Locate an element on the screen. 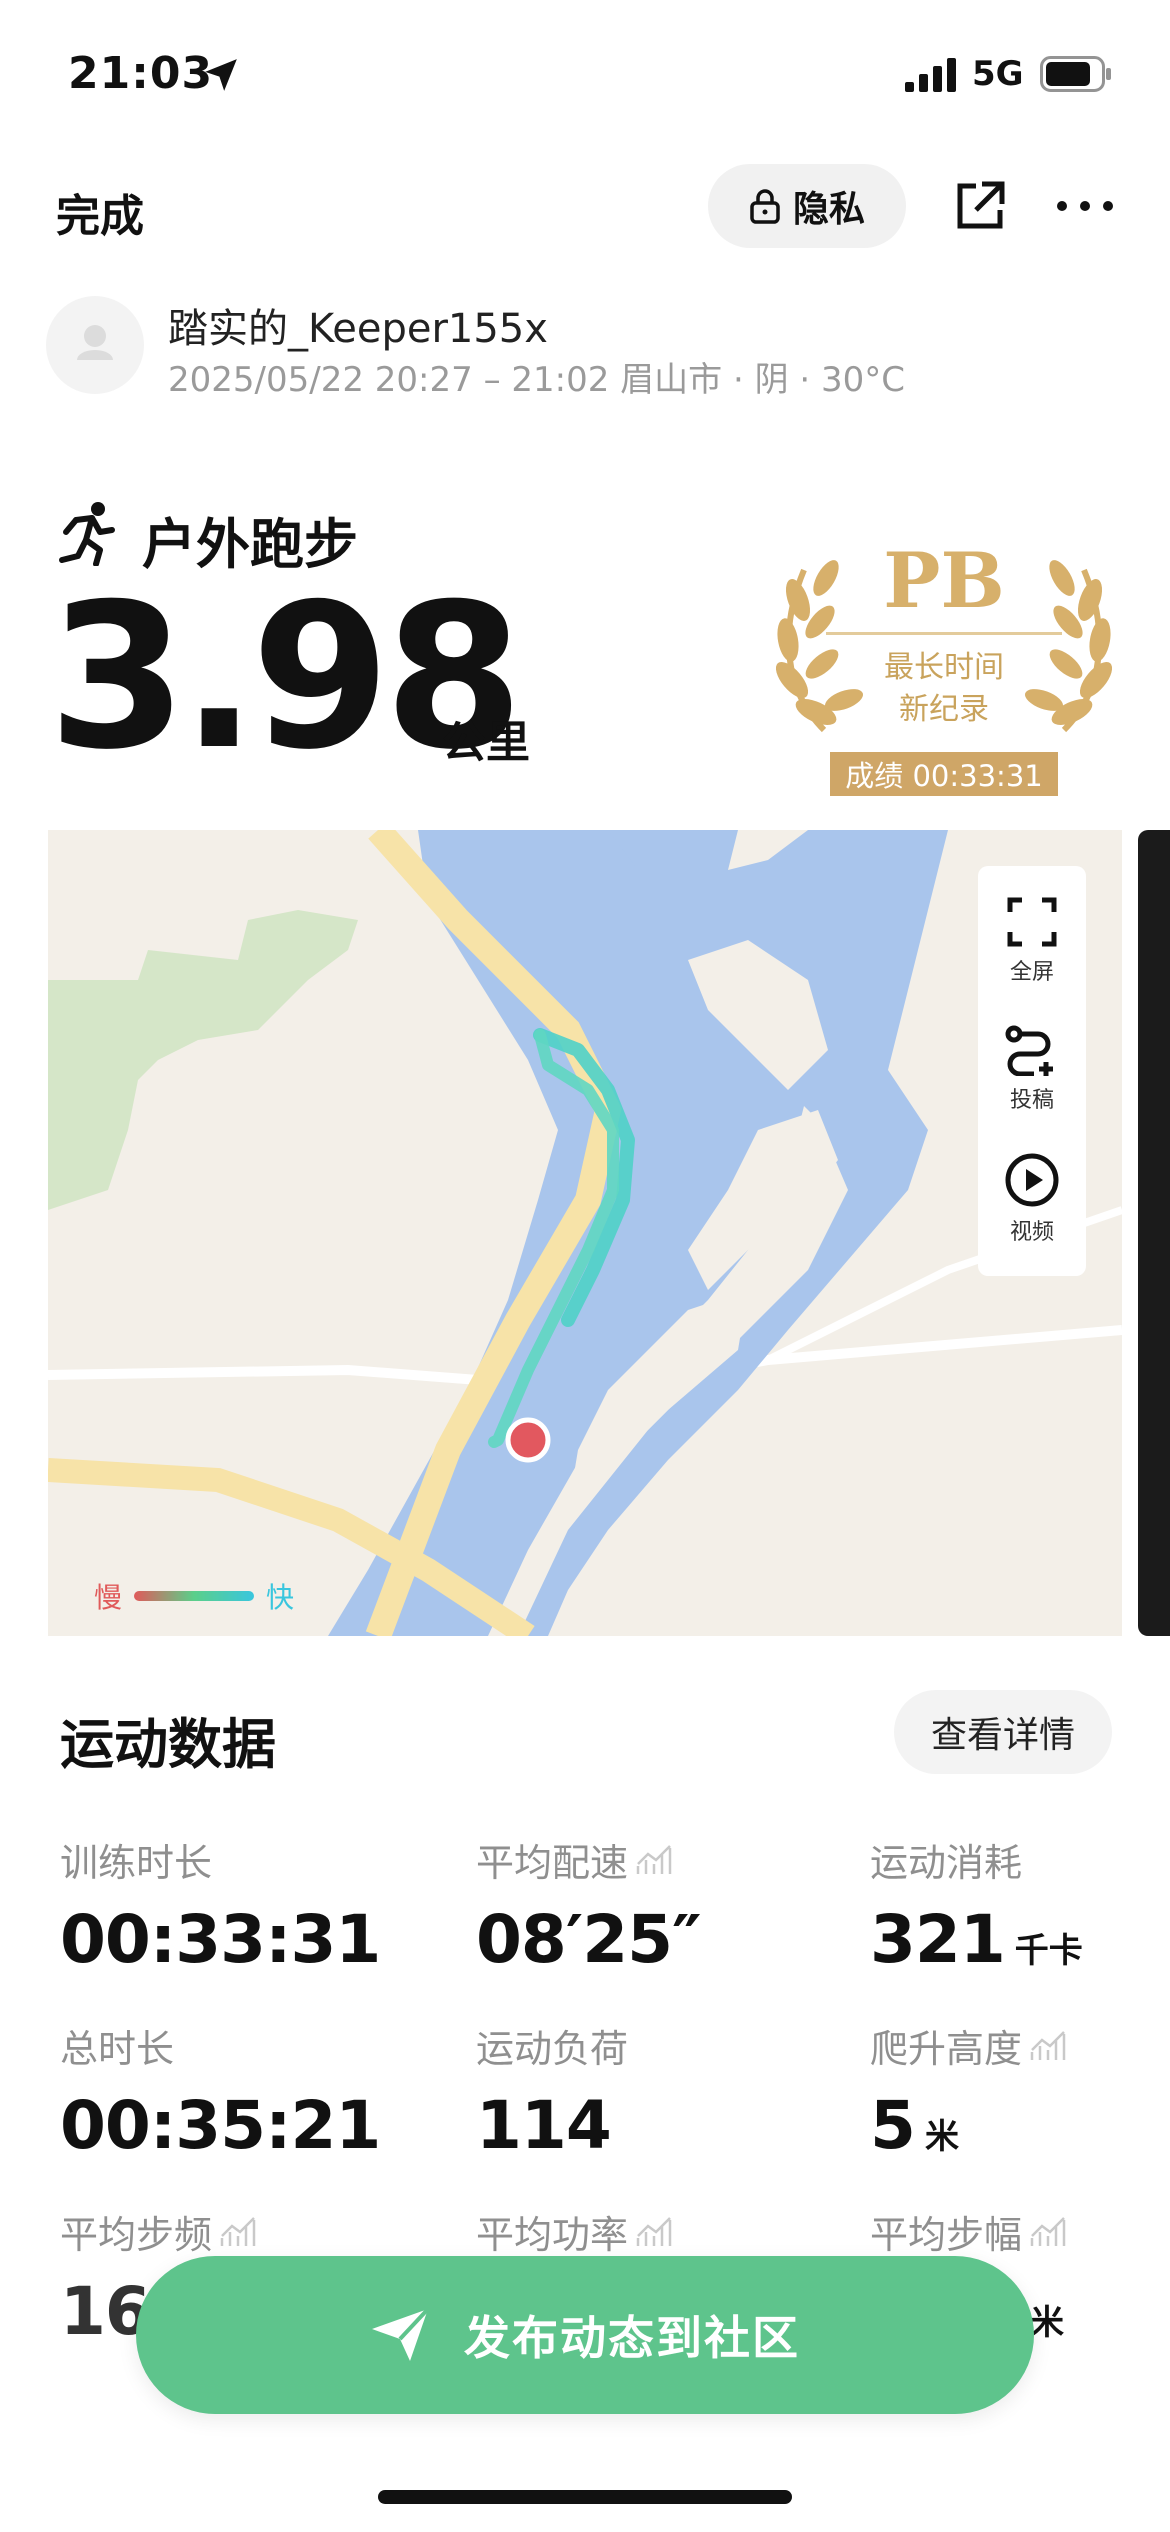 Image resolution: width=1170 pixels, height=2532 pixels. fullscreen-icon is located at coordinates (1032, 922).